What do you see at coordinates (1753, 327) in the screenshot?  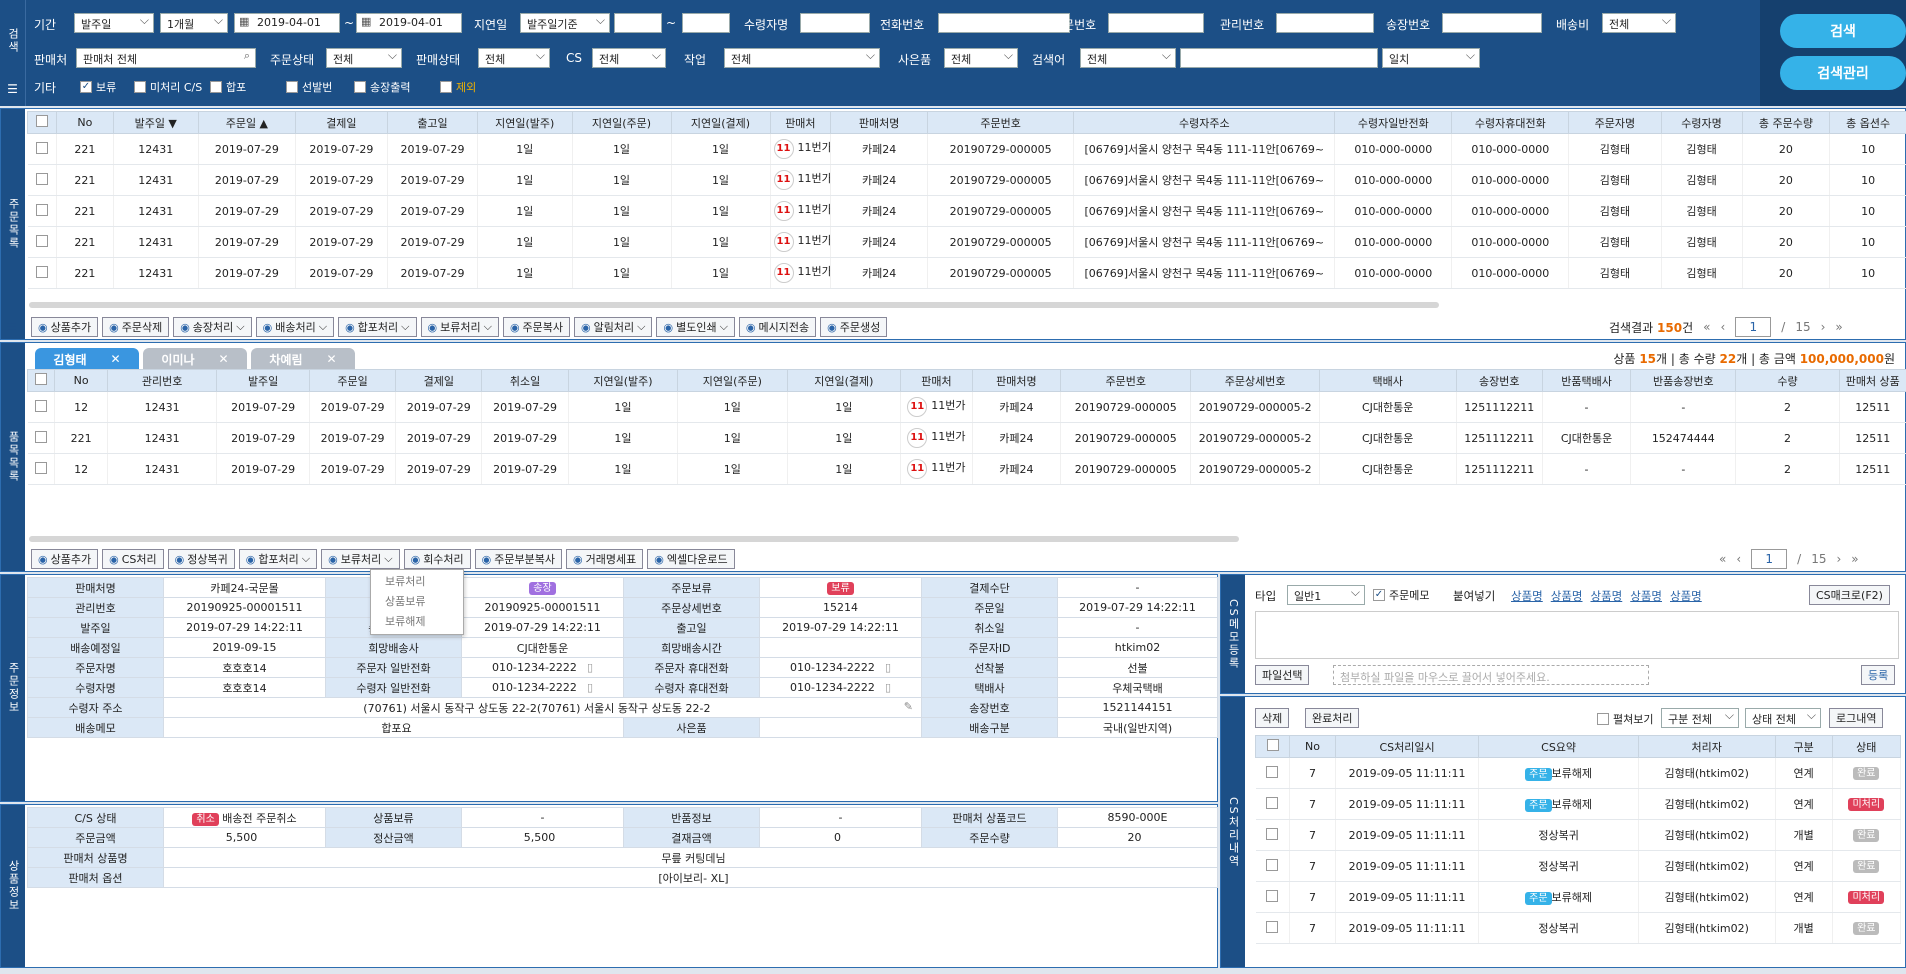 I see `page-input: 1` at bounding box center [1753, 327].